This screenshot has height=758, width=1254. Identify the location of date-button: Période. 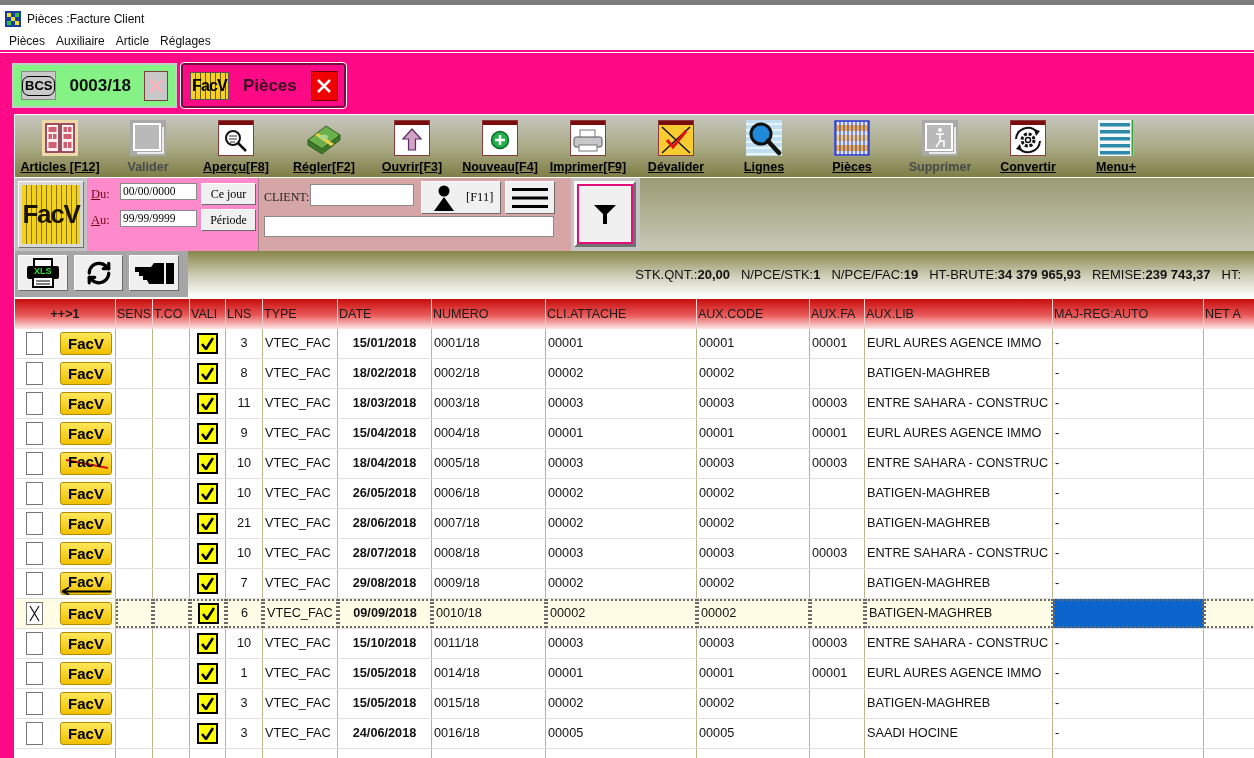
(228, 220).